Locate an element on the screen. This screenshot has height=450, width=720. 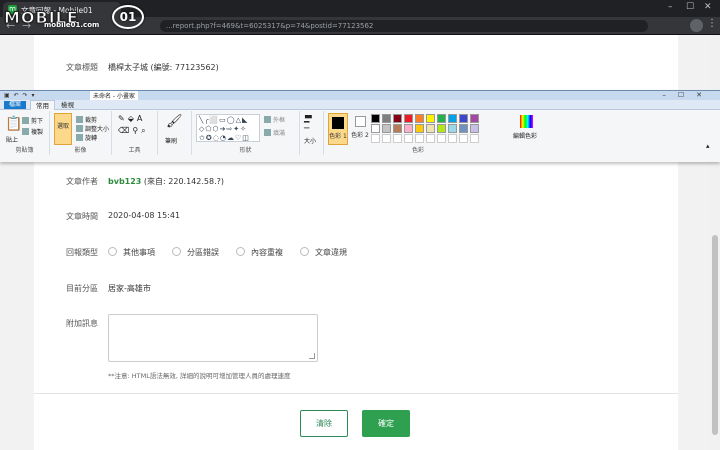
shapes-row3: ✩✪◌◔☁♡◫ is located at coordinates (224, 138).